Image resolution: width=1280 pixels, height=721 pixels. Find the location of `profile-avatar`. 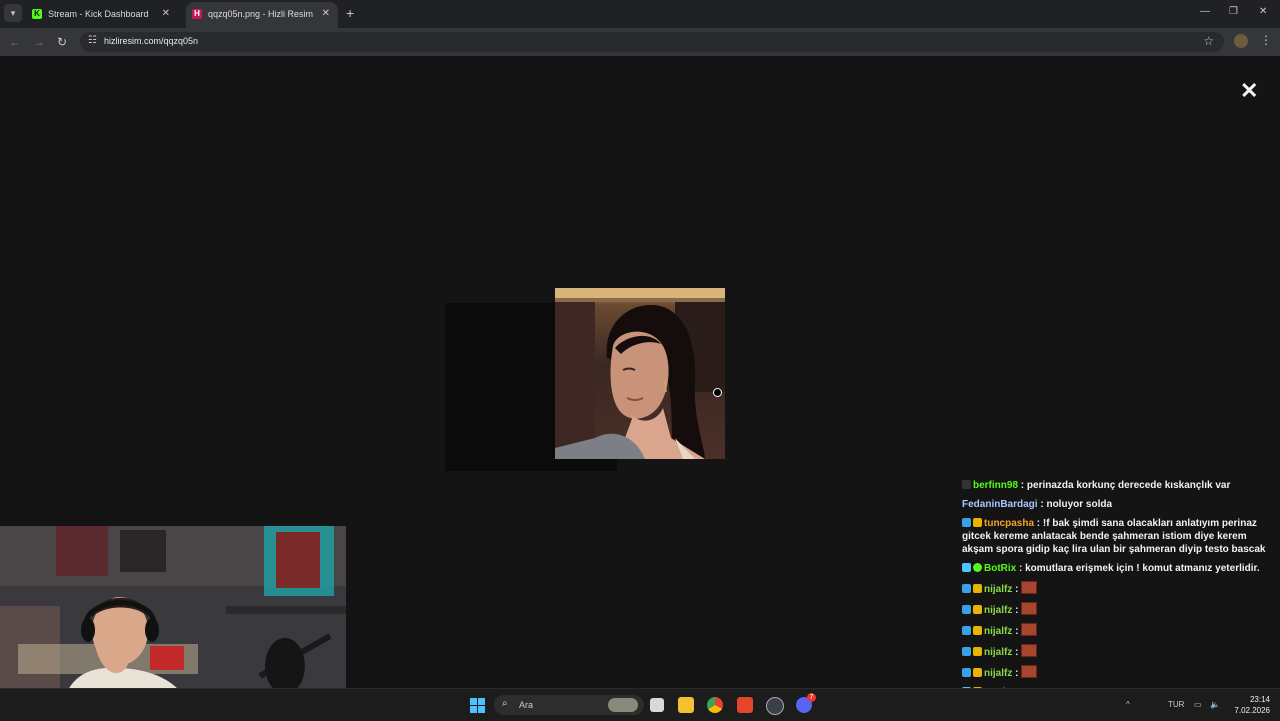

profile-avatar is located at coordinates (1241, 41).